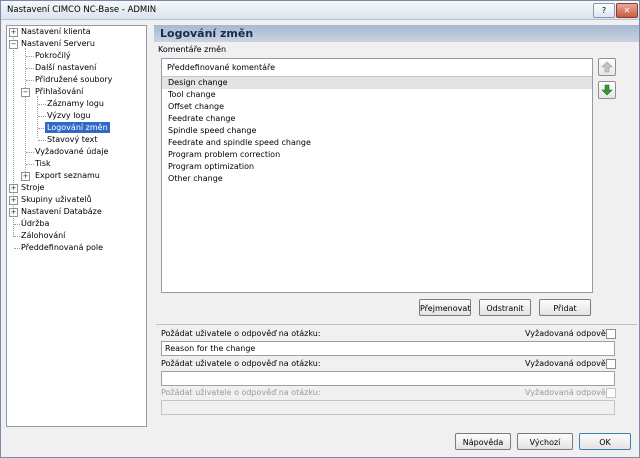  Describe the element at coordinates (56, 31) in the screenshot. I see `tree-item-nastaveni-klienta: Nastavení klienta` at that location.